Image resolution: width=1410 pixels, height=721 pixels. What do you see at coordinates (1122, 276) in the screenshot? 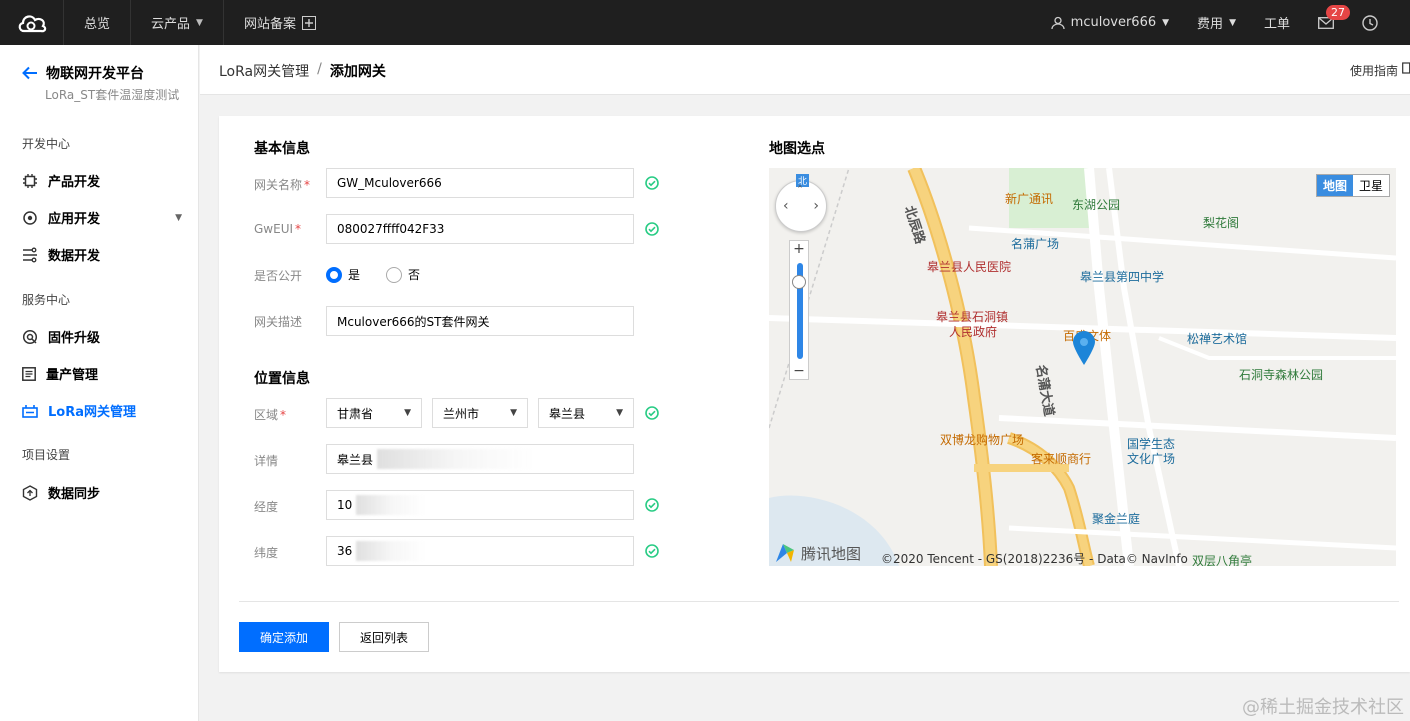
I see `poi-school: 皋兰县第四中学` at bounding box center [1122, 276].